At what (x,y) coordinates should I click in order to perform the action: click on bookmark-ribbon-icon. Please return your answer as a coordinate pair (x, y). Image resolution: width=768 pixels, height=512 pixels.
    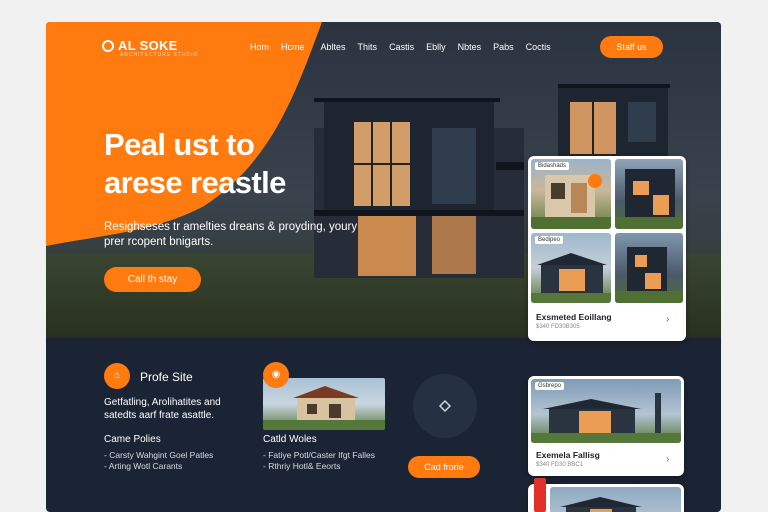
    Looking at the image, I should click on (540, 495).